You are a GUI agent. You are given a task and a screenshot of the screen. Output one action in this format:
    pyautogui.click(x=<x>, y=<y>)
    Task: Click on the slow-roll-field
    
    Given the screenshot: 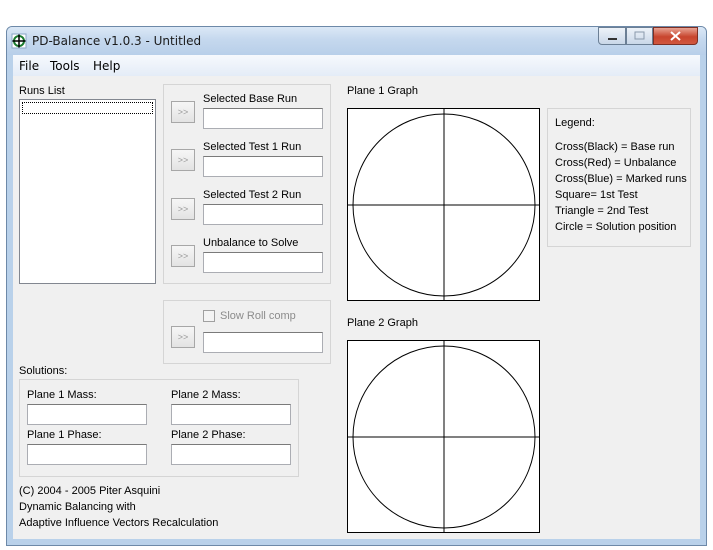 What is the action you would take?
    pyautogui.click(x=263, y=342)
    